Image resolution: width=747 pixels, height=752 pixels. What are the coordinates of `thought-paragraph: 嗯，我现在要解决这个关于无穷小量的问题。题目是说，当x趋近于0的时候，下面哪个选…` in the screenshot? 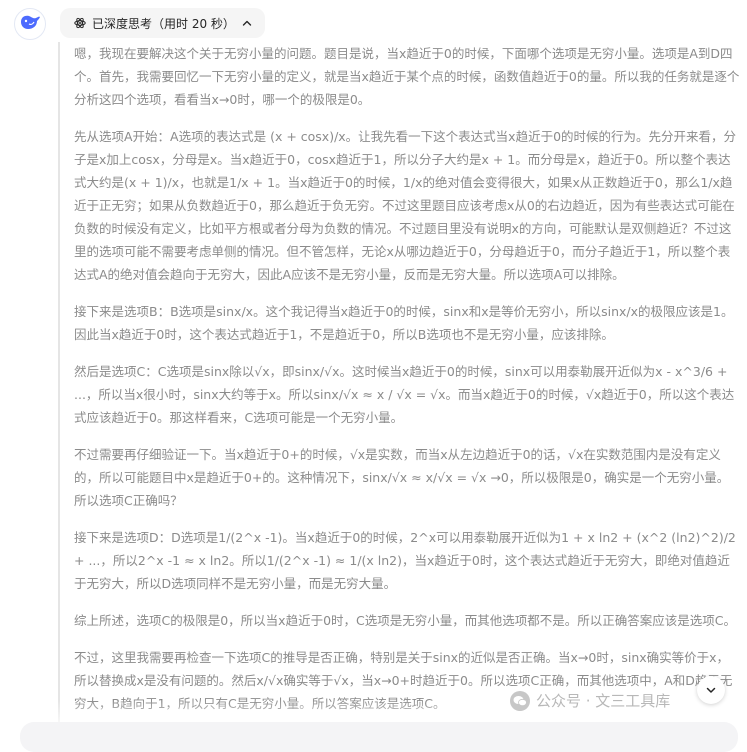 It's located at (407, 76).